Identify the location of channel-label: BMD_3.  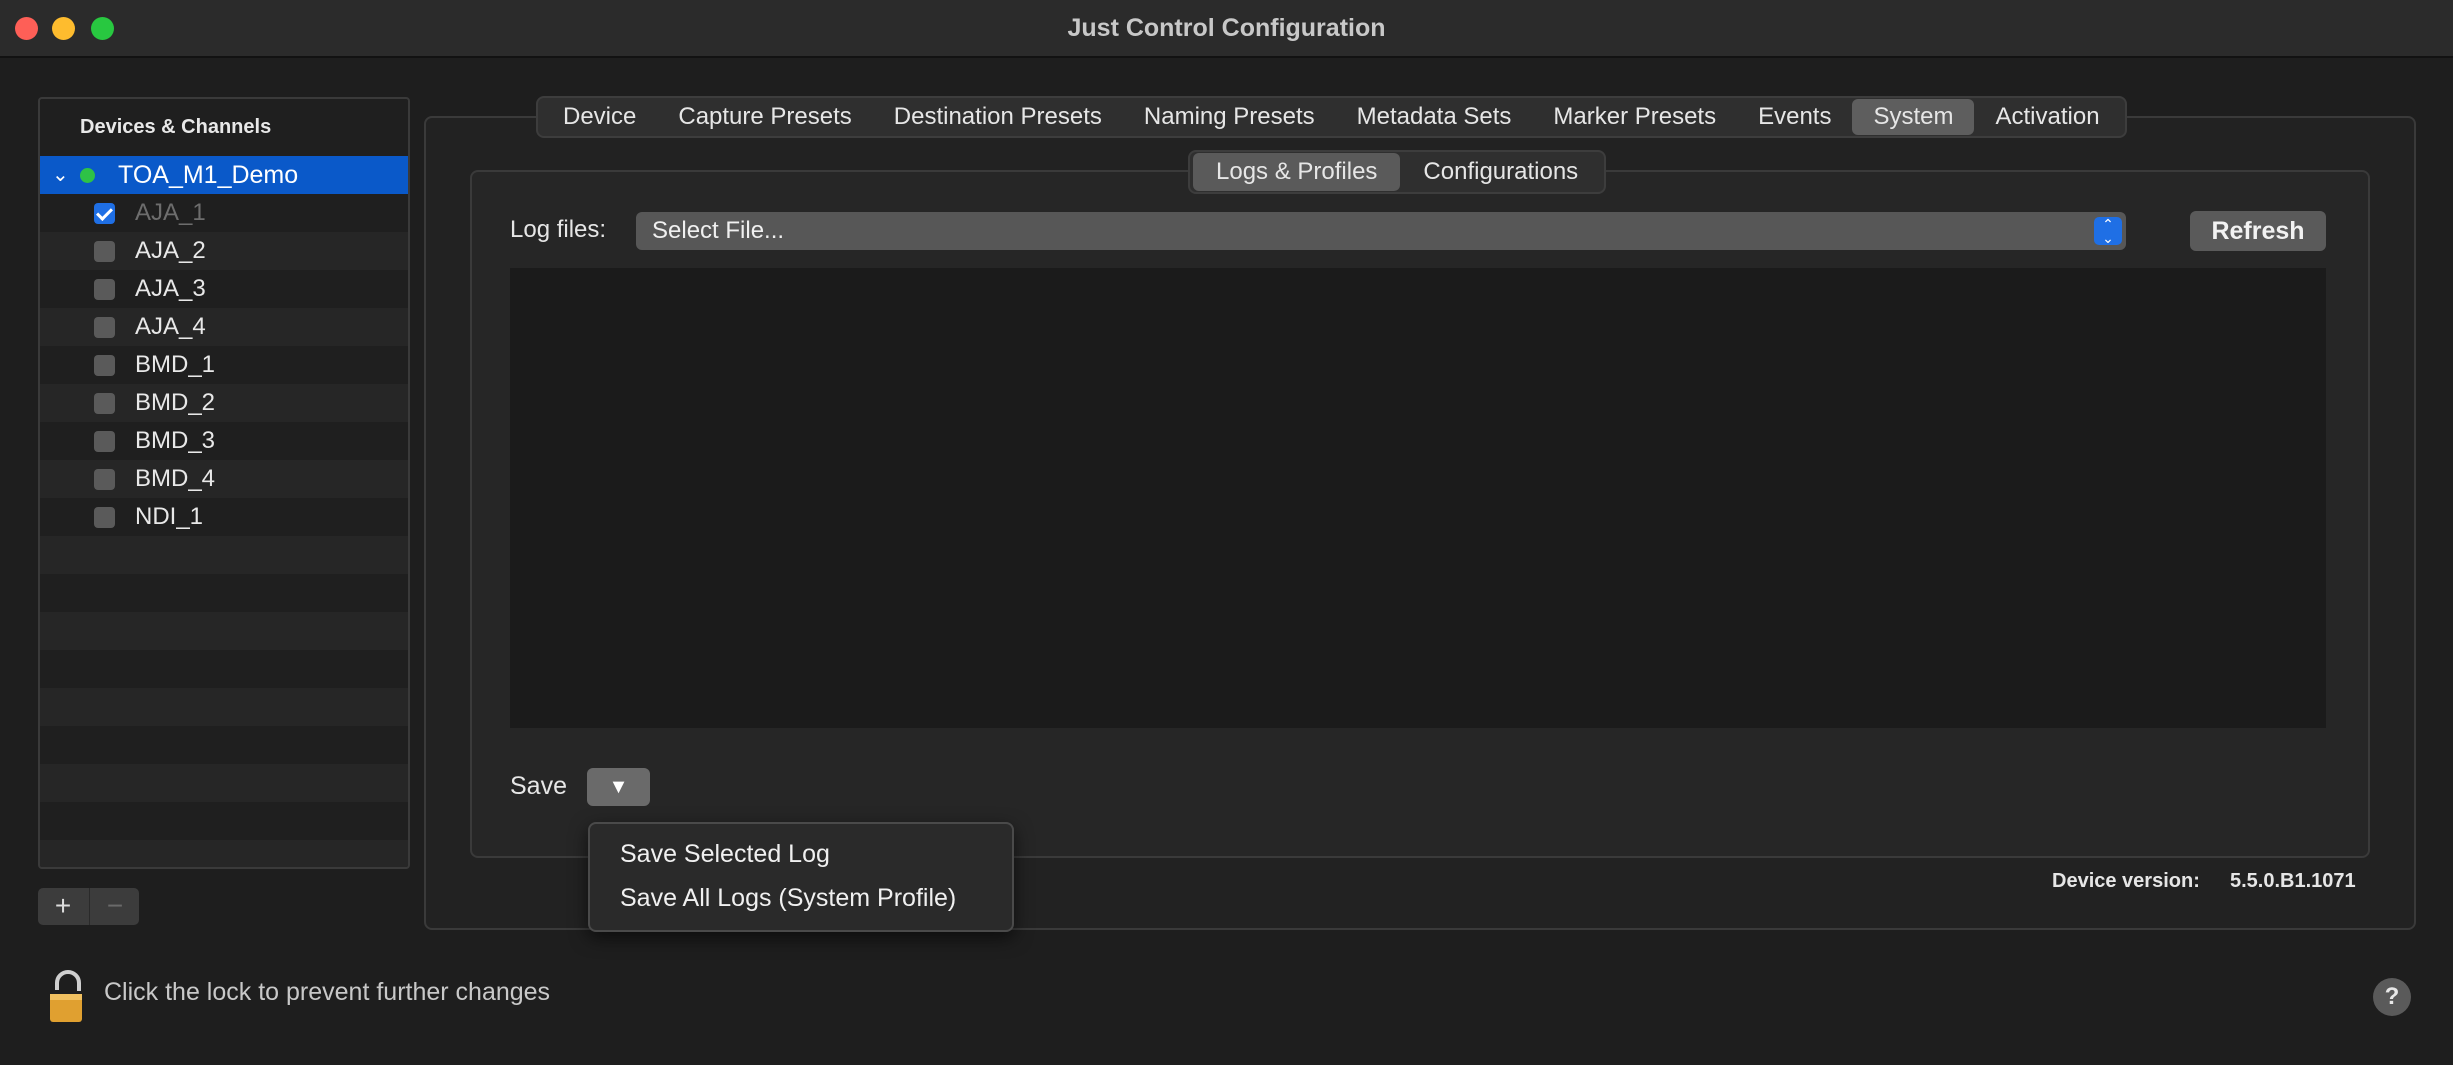
(175, 440).